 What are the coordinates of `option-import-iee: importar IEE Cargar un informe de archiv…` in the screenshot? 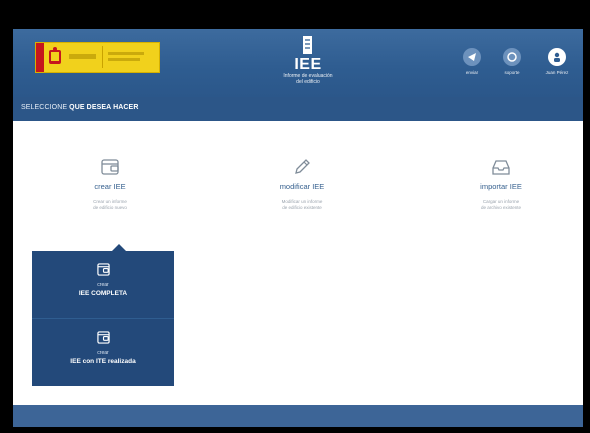 It's located at (501, 183).